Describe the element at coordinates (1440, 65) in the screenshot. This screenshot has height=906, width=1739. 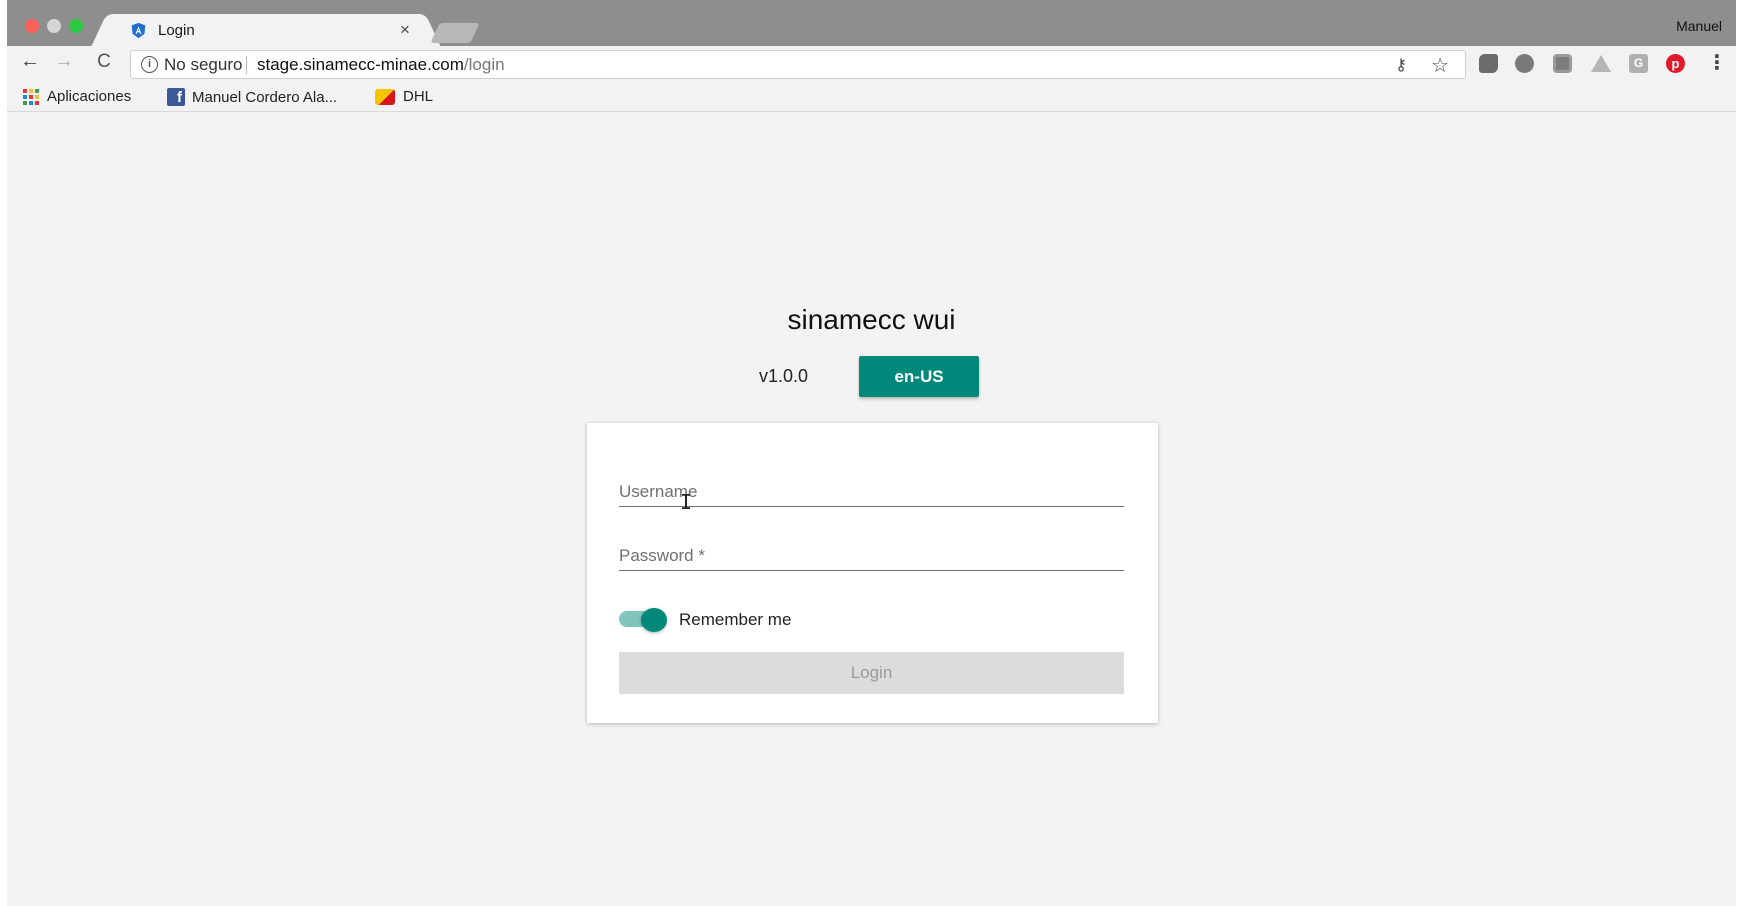
I see `bookmark-star-icon: ☆` at that location.